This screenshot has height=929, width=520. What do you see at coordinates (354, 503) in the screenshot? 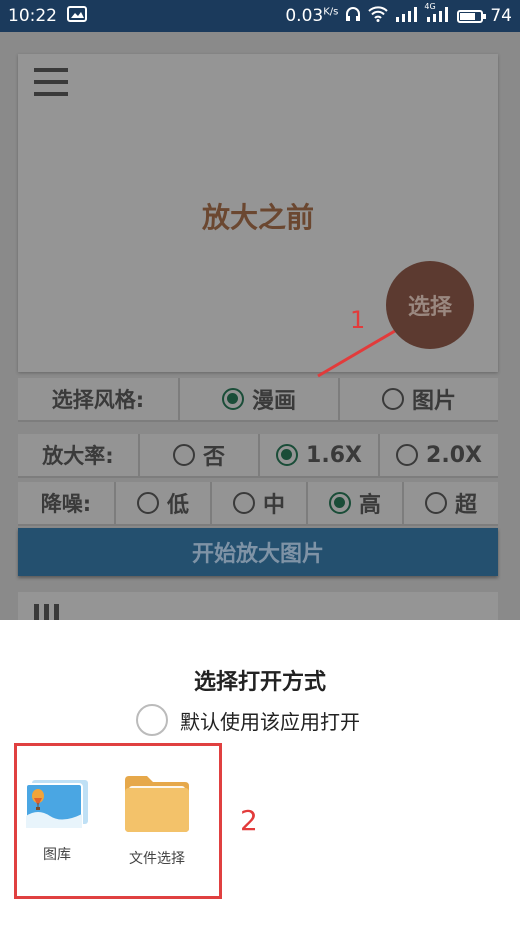
I see `noise-option-high: 高` at bounding box center [354, 503].